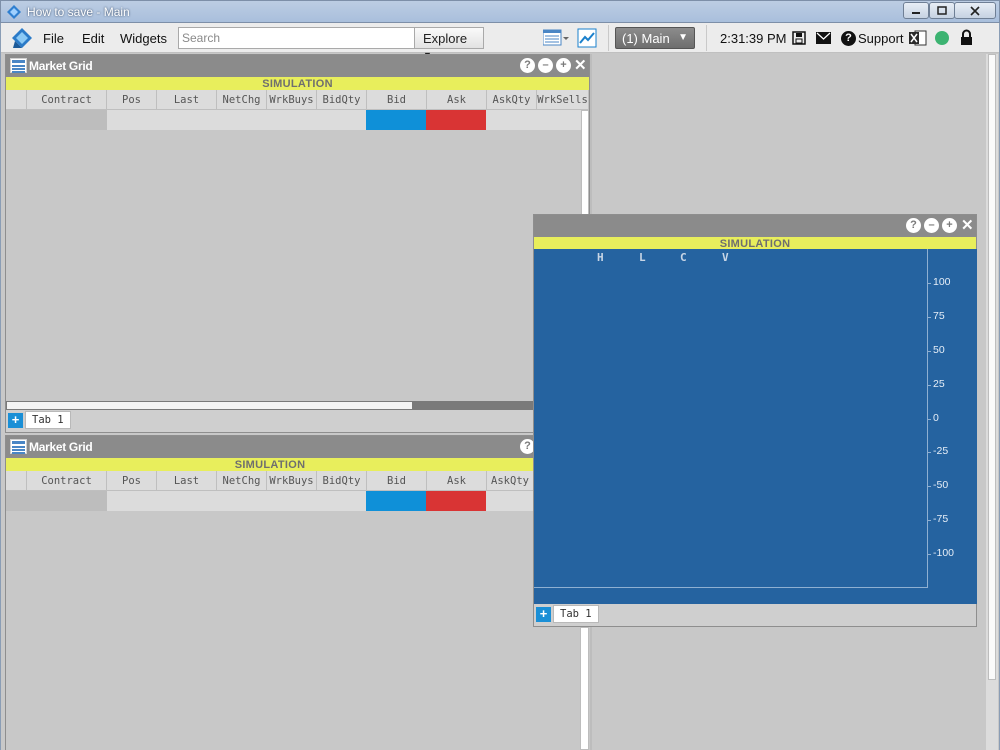 The width and height of the screenshot is (1000, 750). I want to click on explore-dropdown: Explore ▼, so click(449, 43).